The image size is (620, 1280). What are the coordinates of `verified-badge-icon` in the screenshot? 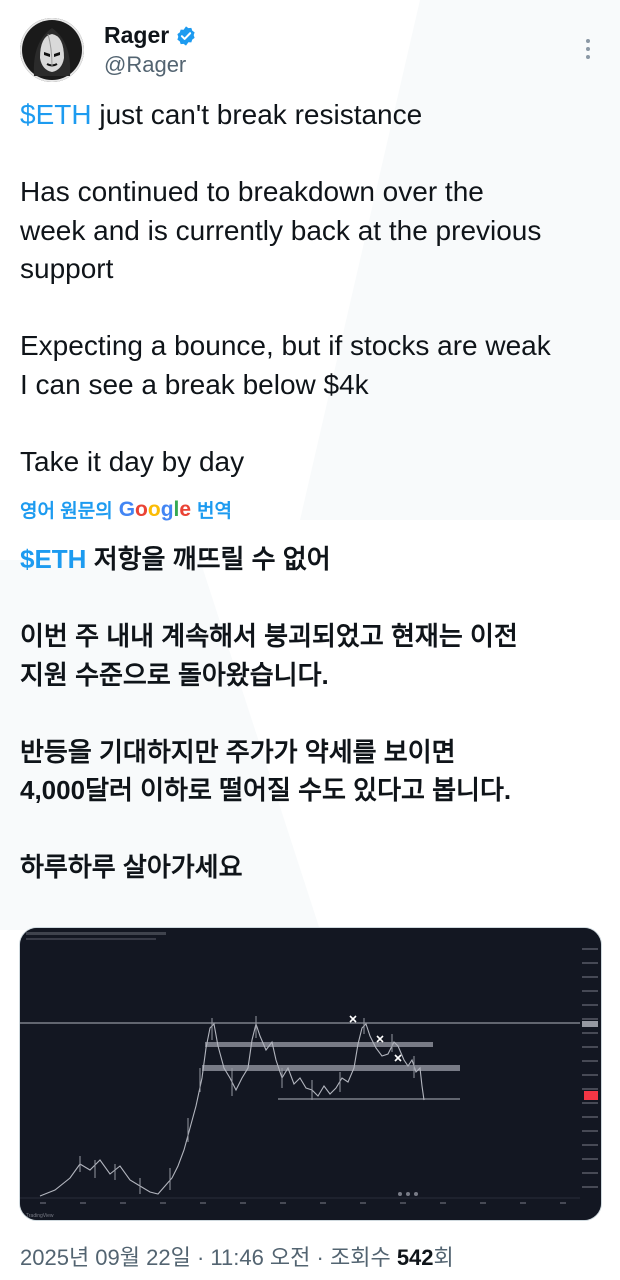 It's located at (186, 35).